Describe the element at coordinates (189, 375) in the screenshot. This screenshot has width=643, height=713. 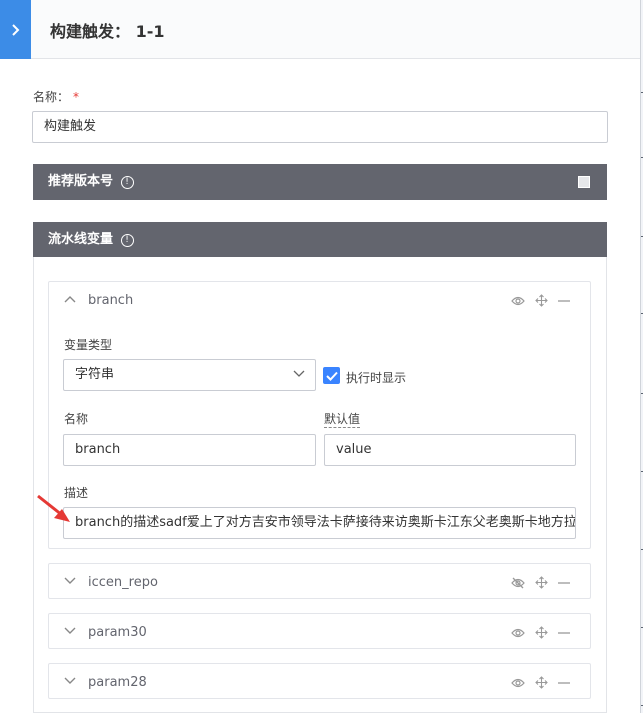
I see `var-type-select: 字符串` at that location.